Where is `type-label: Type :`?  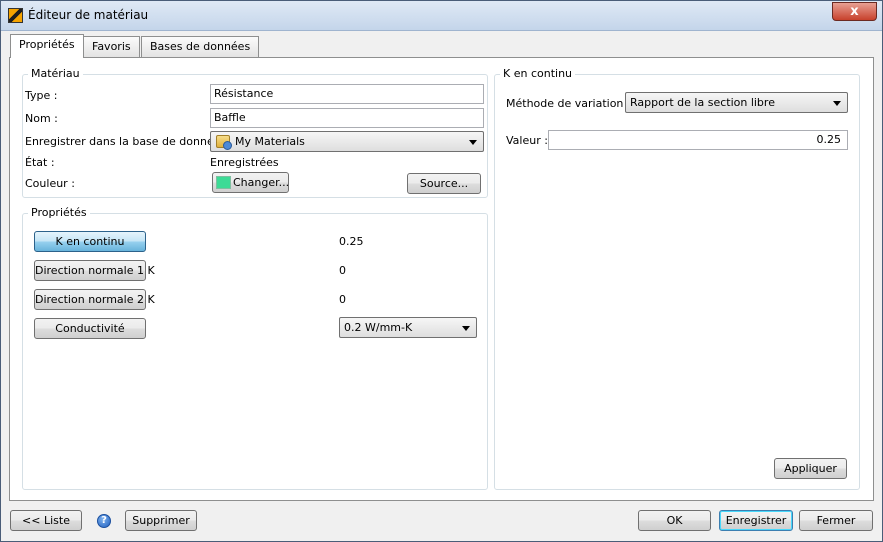 type-label: Type : is located at coordinates (41, 95).